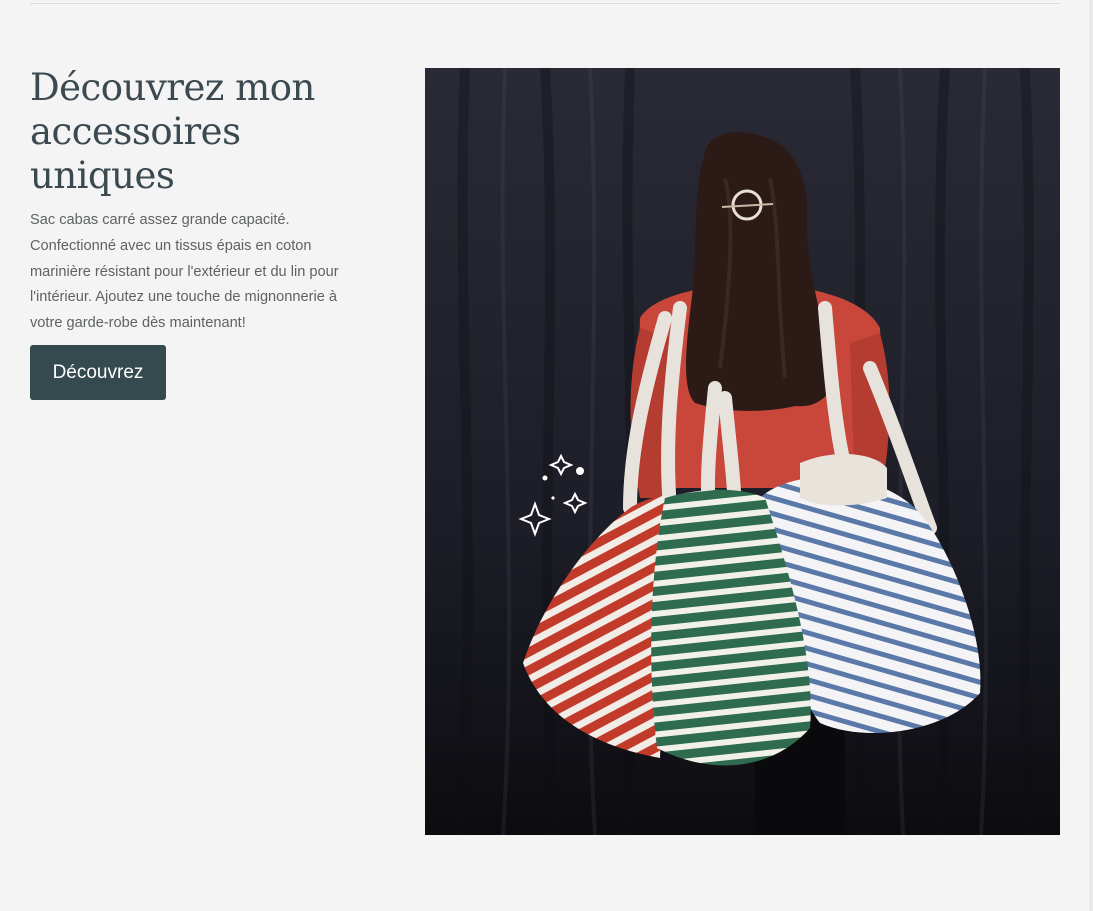 The height and width of the screenshot is (911, 1093). What do you see at coordinates (1091, 455) in the screenshot?
I see `scrollbar-track` at bounding box center [1091, 455].